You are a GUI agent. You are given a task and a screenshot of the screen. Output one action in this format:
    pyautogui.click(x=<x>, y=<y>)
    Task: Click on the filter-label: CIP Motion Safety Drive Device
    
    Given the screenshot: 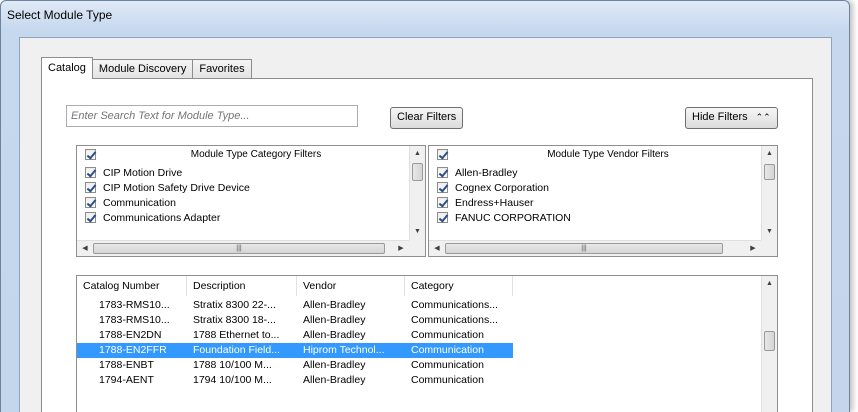 What is the action you would take?
    pyautogui.click(x=176, y=188)
    